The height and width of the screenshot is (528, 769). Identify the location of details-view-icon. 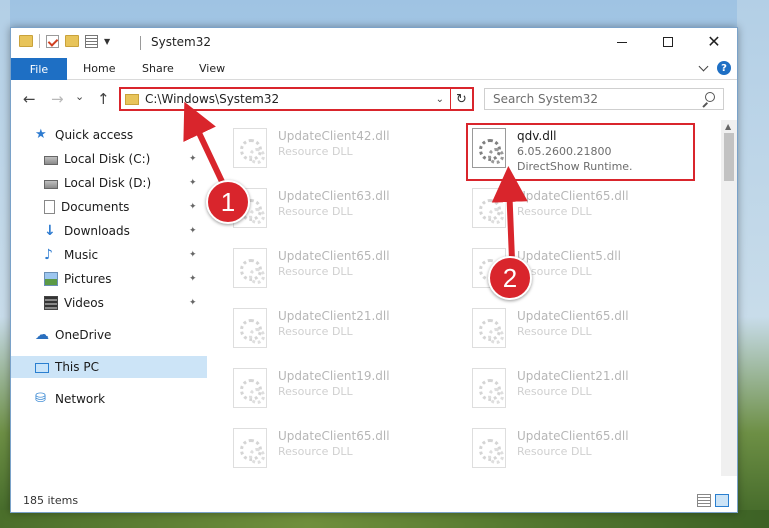
(704, 500).